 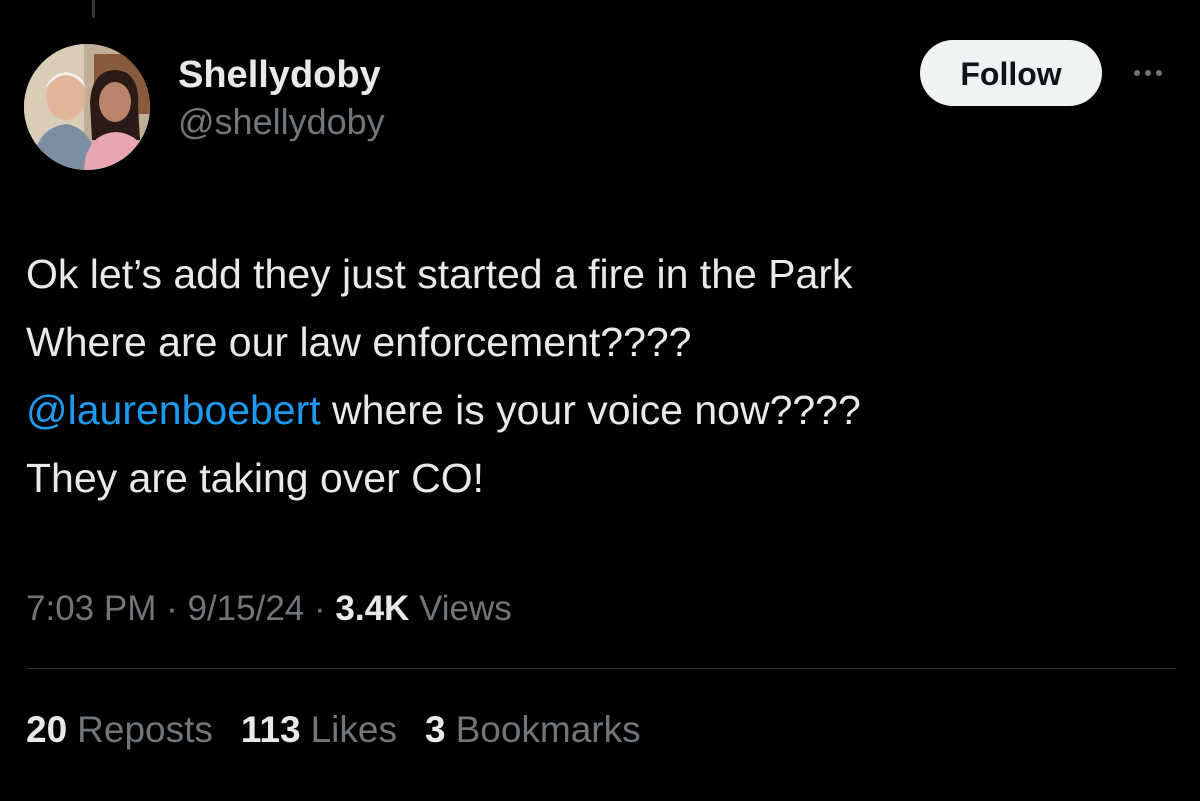 What do you see at coordinates (372, 608) in the screenshot?
I see `views-count: 3.4K` at bounding box center [372, 608].